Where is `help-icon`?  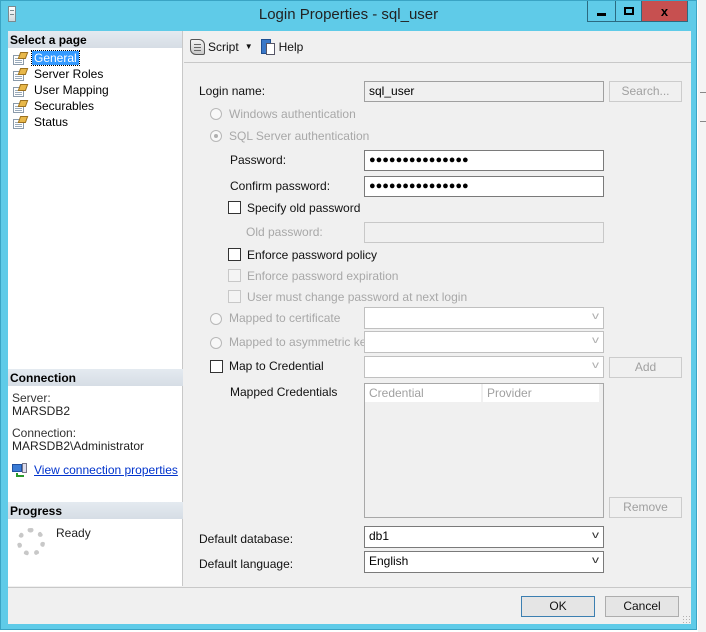
help-icon is located at coordinates (267, 46).